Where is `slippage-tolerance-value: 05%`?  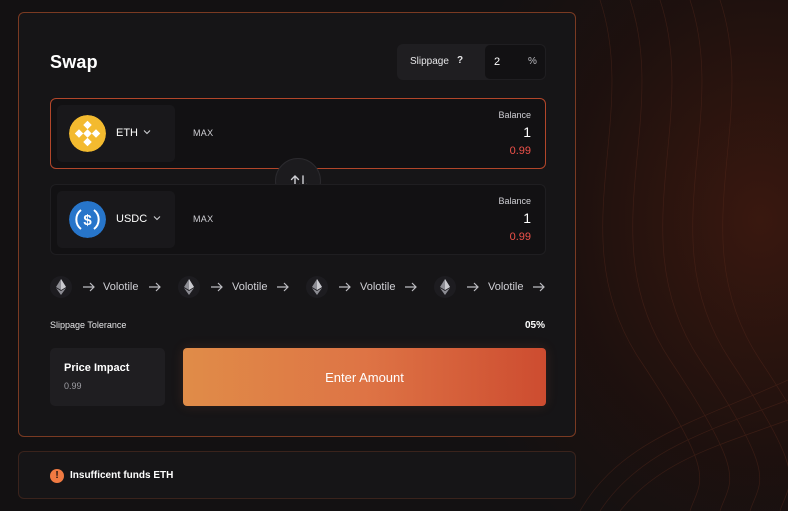
slippage-tolerance-value: 05% is located at coordinates (534, 325).